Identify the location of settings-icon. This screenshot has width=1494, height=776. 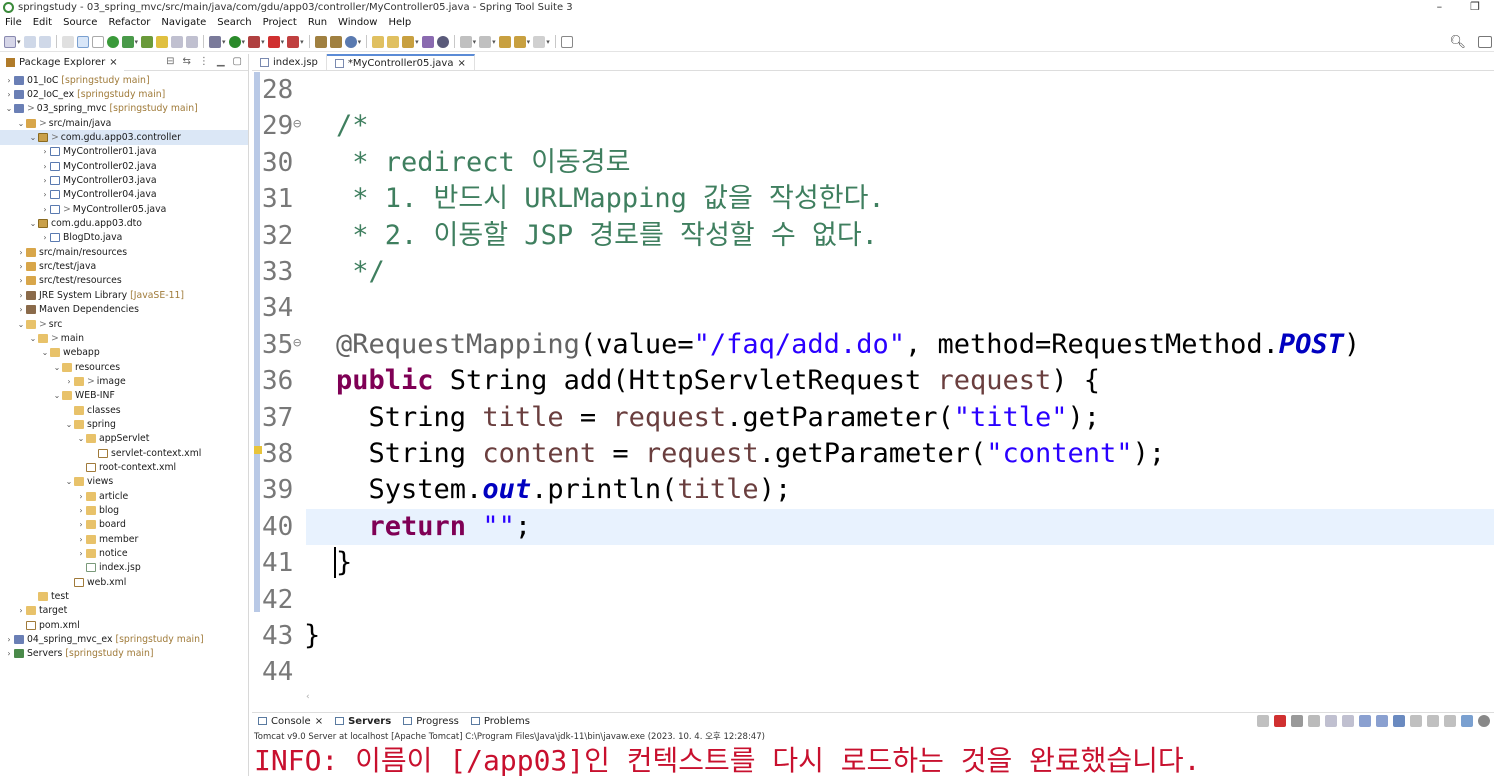
(1484, 721).